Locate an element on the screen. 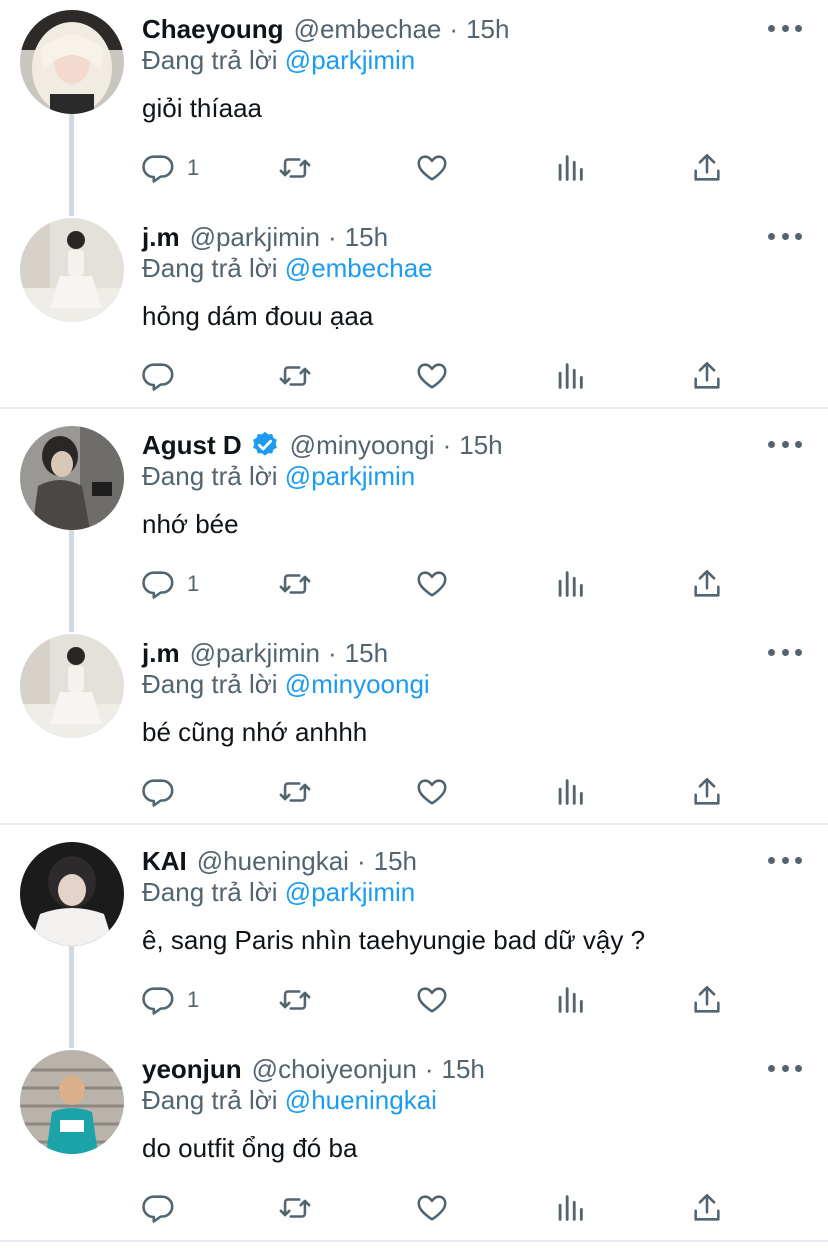  tweet-header: Agust D @minyoongi · 15h is located at coordinates (450, 445).